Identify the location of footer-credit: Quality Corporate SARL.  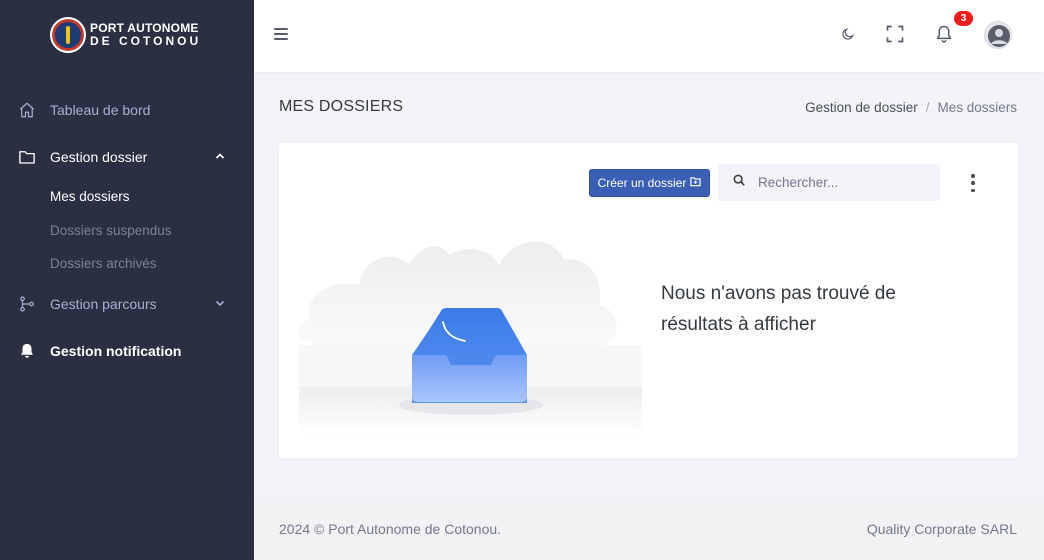
(941, 528).